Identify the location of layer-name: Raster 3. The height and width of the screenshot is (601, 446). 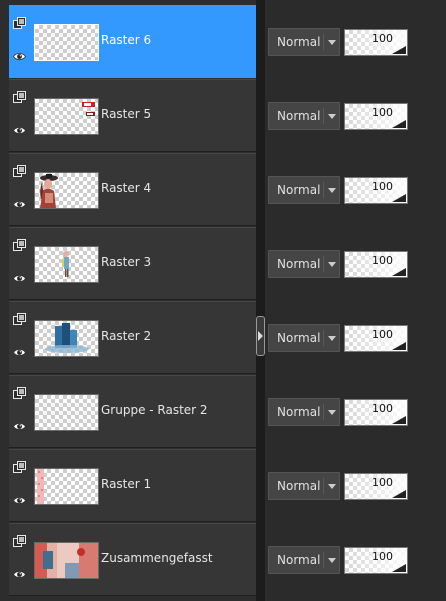
(126, 262).